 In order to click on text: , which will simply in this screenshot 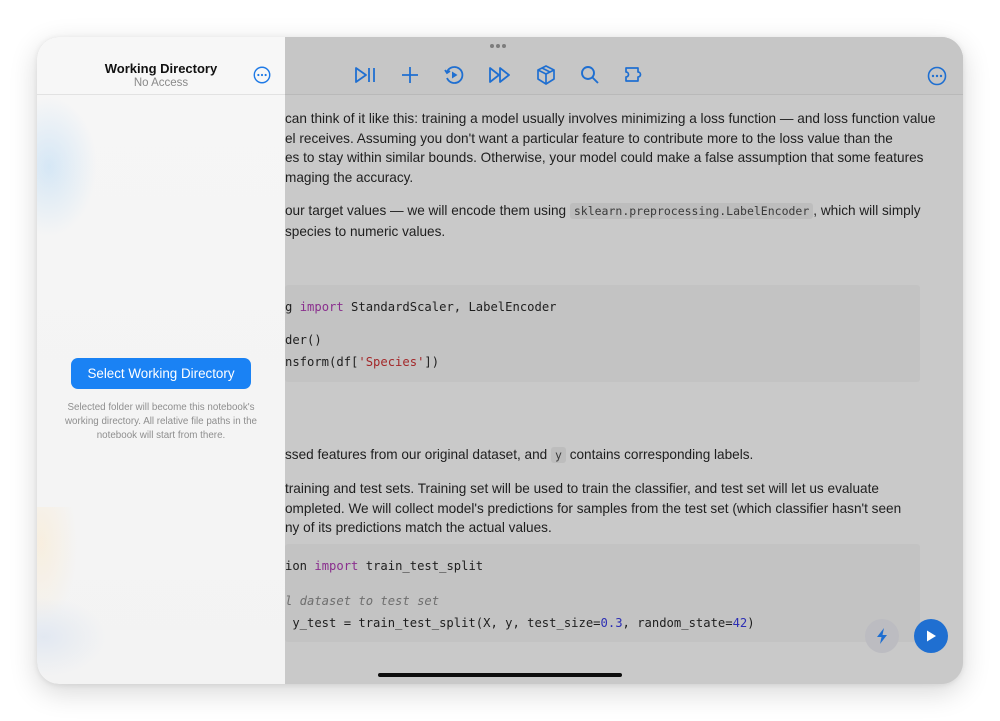, I will do `click(867, 210)`.